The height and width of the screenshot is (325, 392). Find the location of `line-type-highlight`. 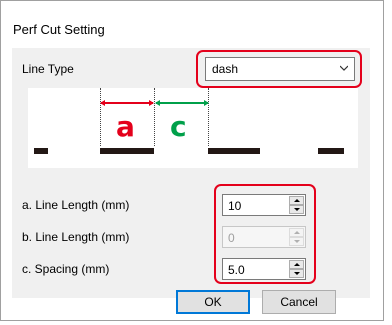

line-type-highlight is located at coordinates (279, 69).